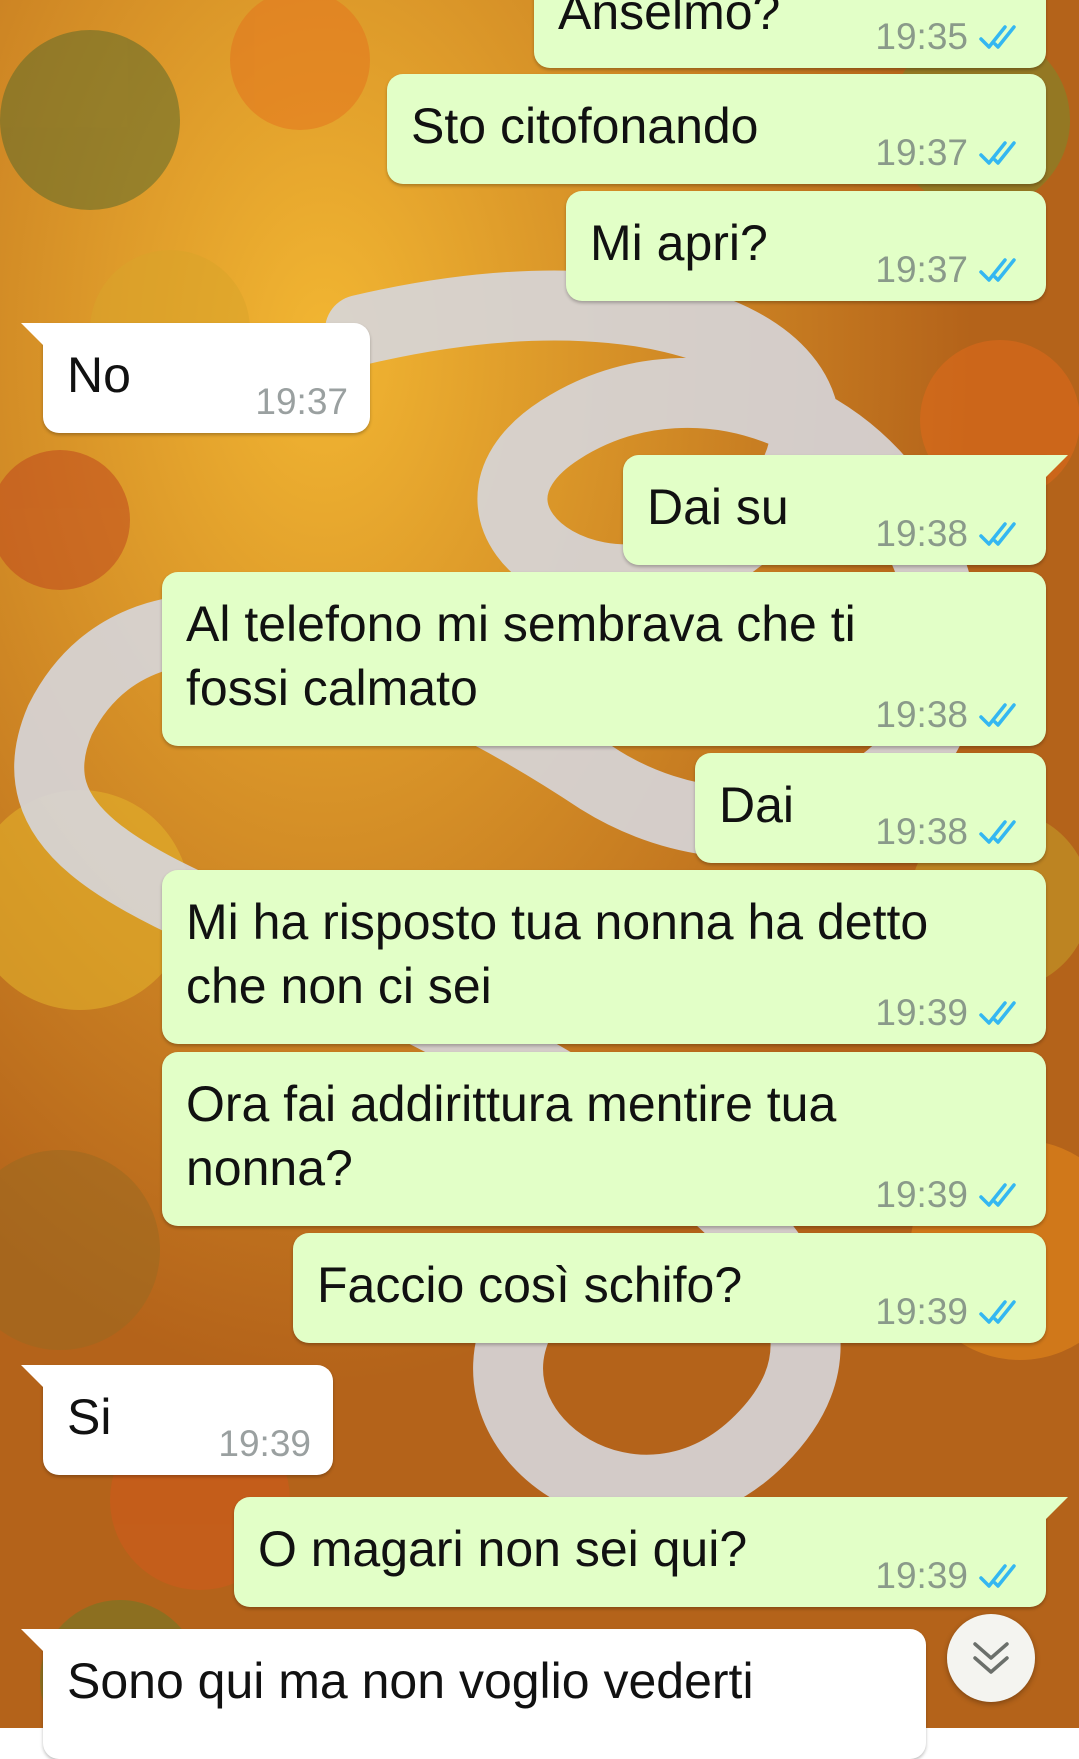  Describe the element at coordinates (89, 1417) in the screenshot. I see `message-text: Si` at that location.